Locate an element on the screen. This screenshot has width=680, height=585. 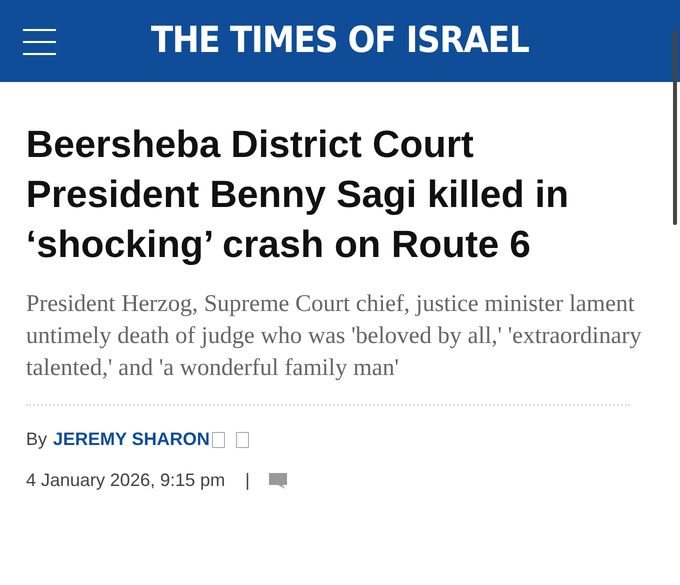
site-logo: THE TIMES OF ISRAEL is located at coordinates (340, 41).